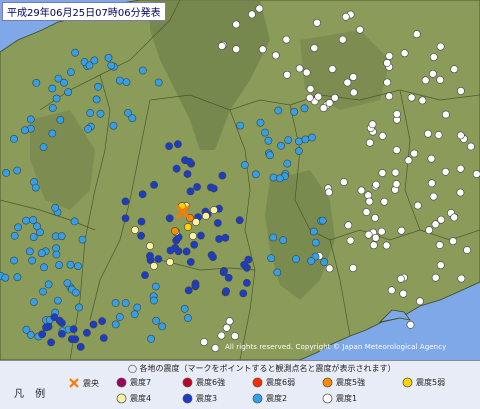 The image size is (480, 409). What do you see at coordinates (175, 231) in the screenshot?
I see `station-intensity-5-upper` at bounding box center [175, 231].